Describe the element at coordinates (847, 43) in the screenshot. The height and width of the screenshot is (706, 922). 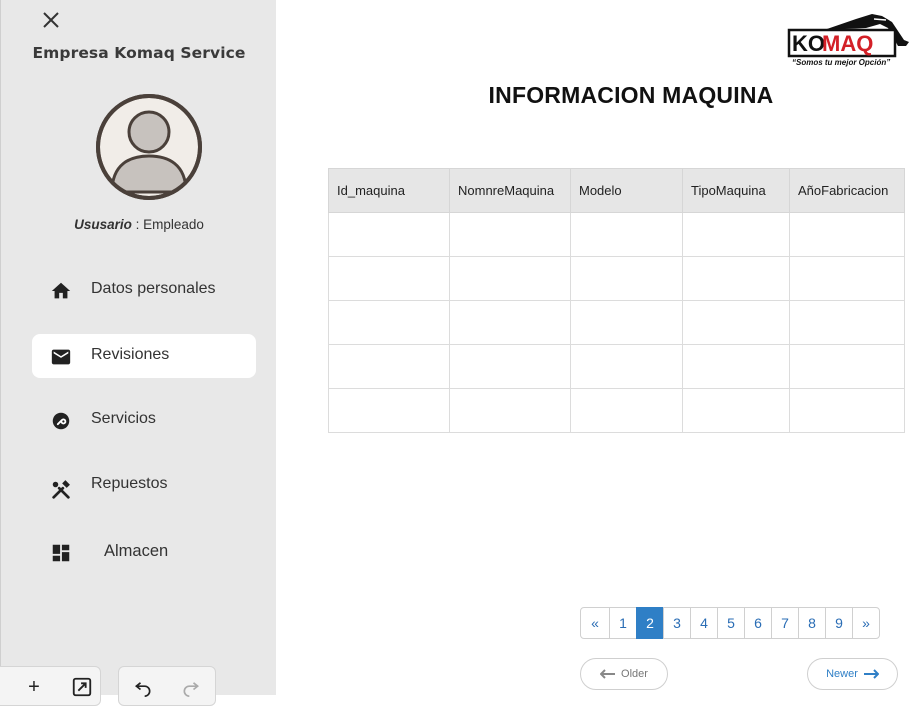
I see `logo-brand-maq: MAQ` at that location.